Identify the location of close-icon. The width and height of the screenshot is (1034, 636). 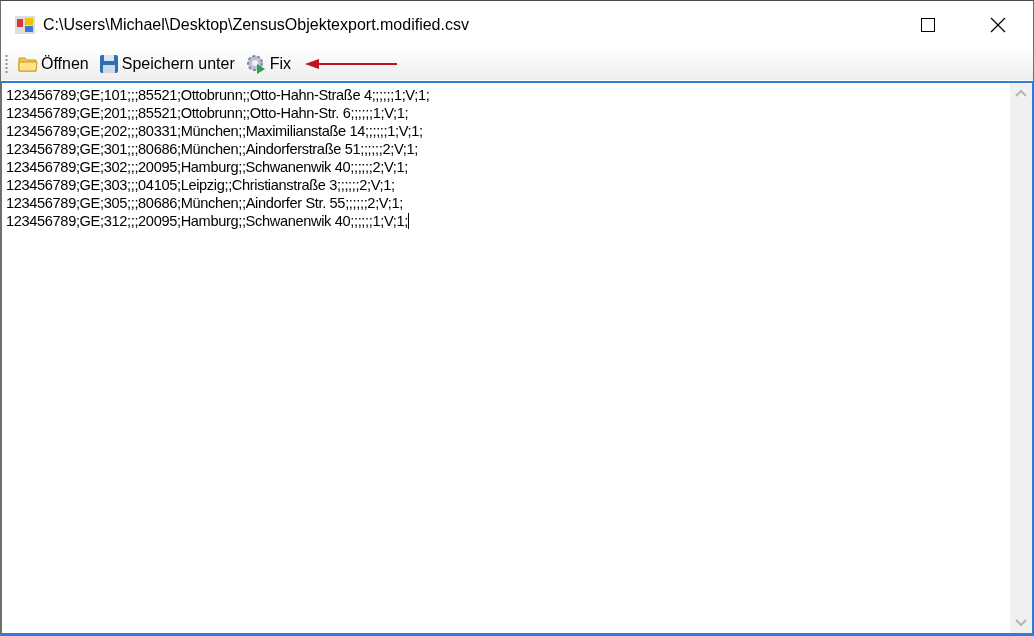
(998, 24).